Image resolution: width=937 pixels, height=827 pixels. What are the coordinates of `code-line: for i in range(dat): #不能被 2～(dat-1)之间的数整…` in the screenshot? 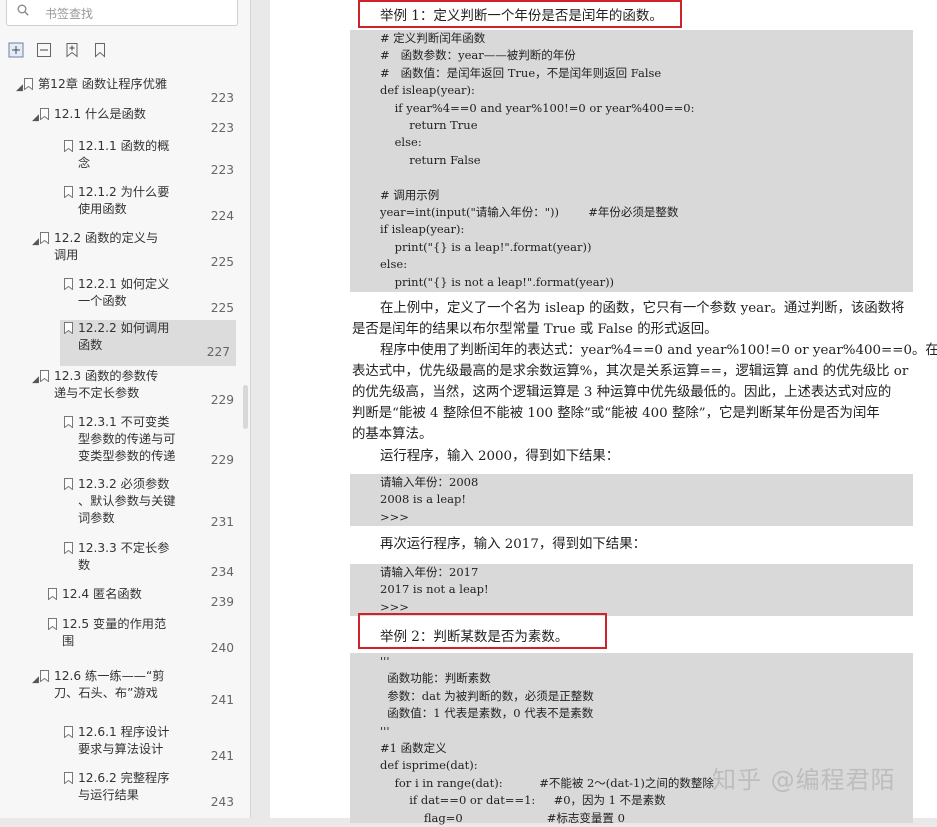 It's located at (547, 782).